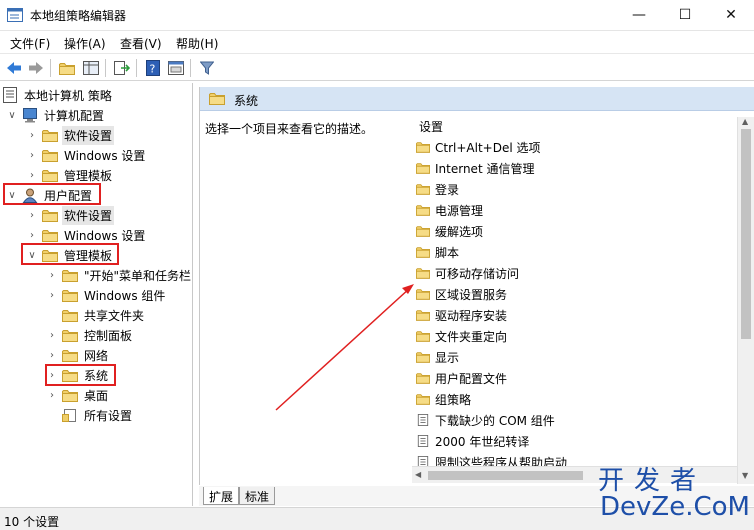  I want to click on settings-folder-item: 驱动程序安装, so click(461, 315).